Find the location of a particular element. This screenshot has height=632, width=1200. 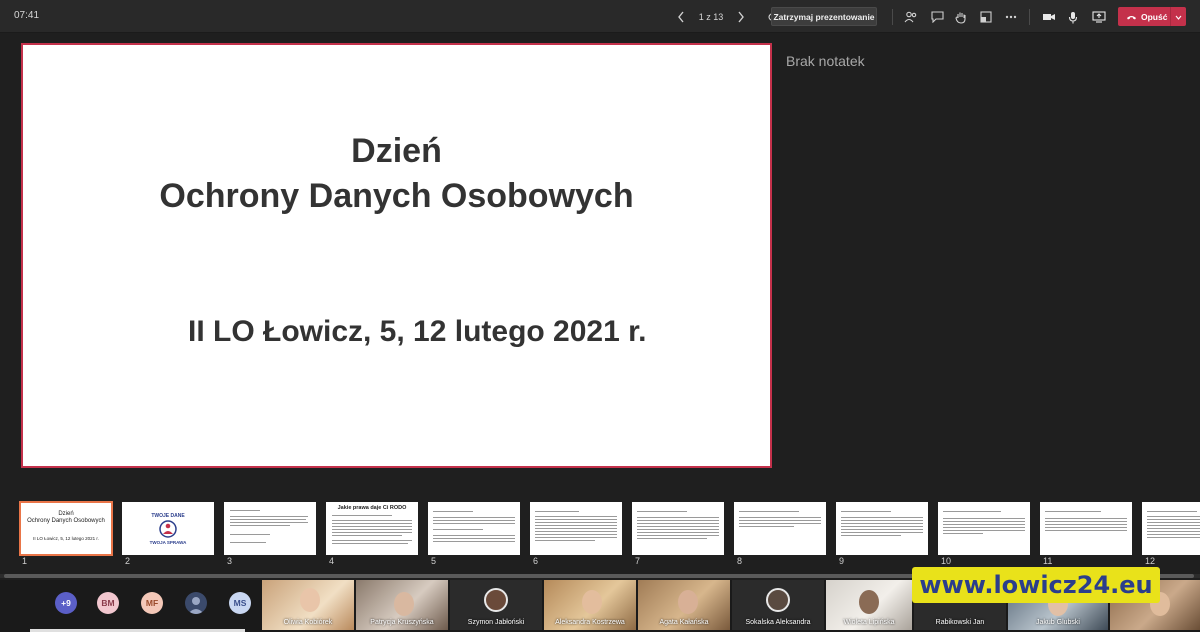

thumbnail-number: 1 is located at coordinates (25, 561).